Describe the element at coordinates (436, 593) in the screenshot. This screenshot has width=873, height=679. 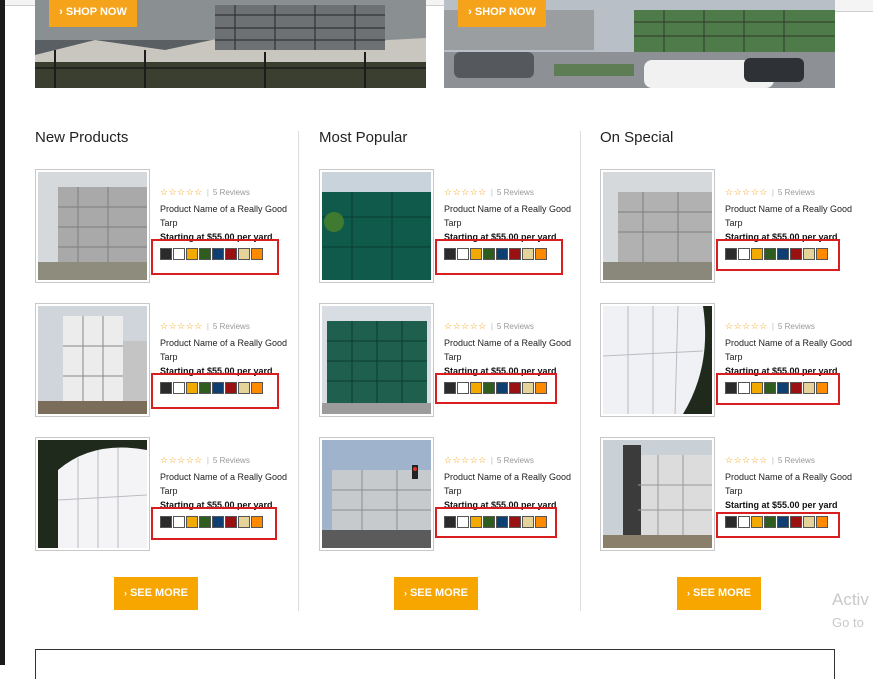
I see `see-more-button-most-popular: › SEE MORE` at that location.